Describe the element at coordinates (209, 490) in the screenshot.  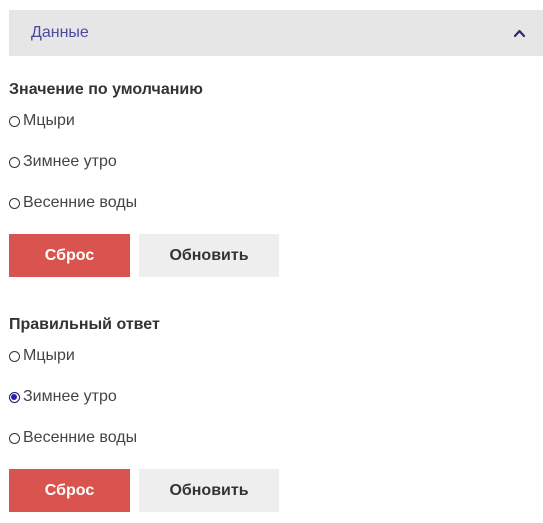
I see `correct-update-button: Обновить` at that location.